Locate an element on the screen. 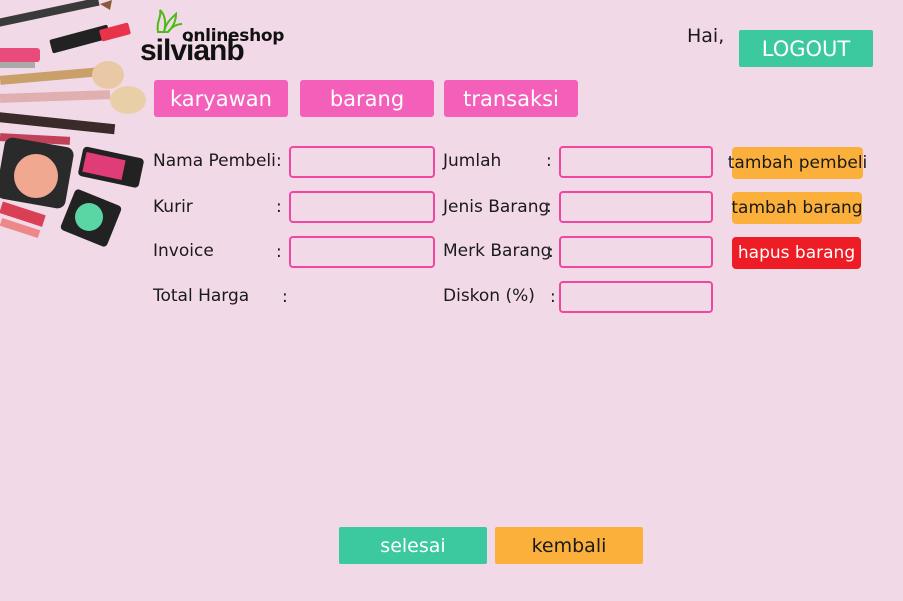 The image size is (903, 601). total-harga-label: Total Harga is located at coordinates (201, 296).